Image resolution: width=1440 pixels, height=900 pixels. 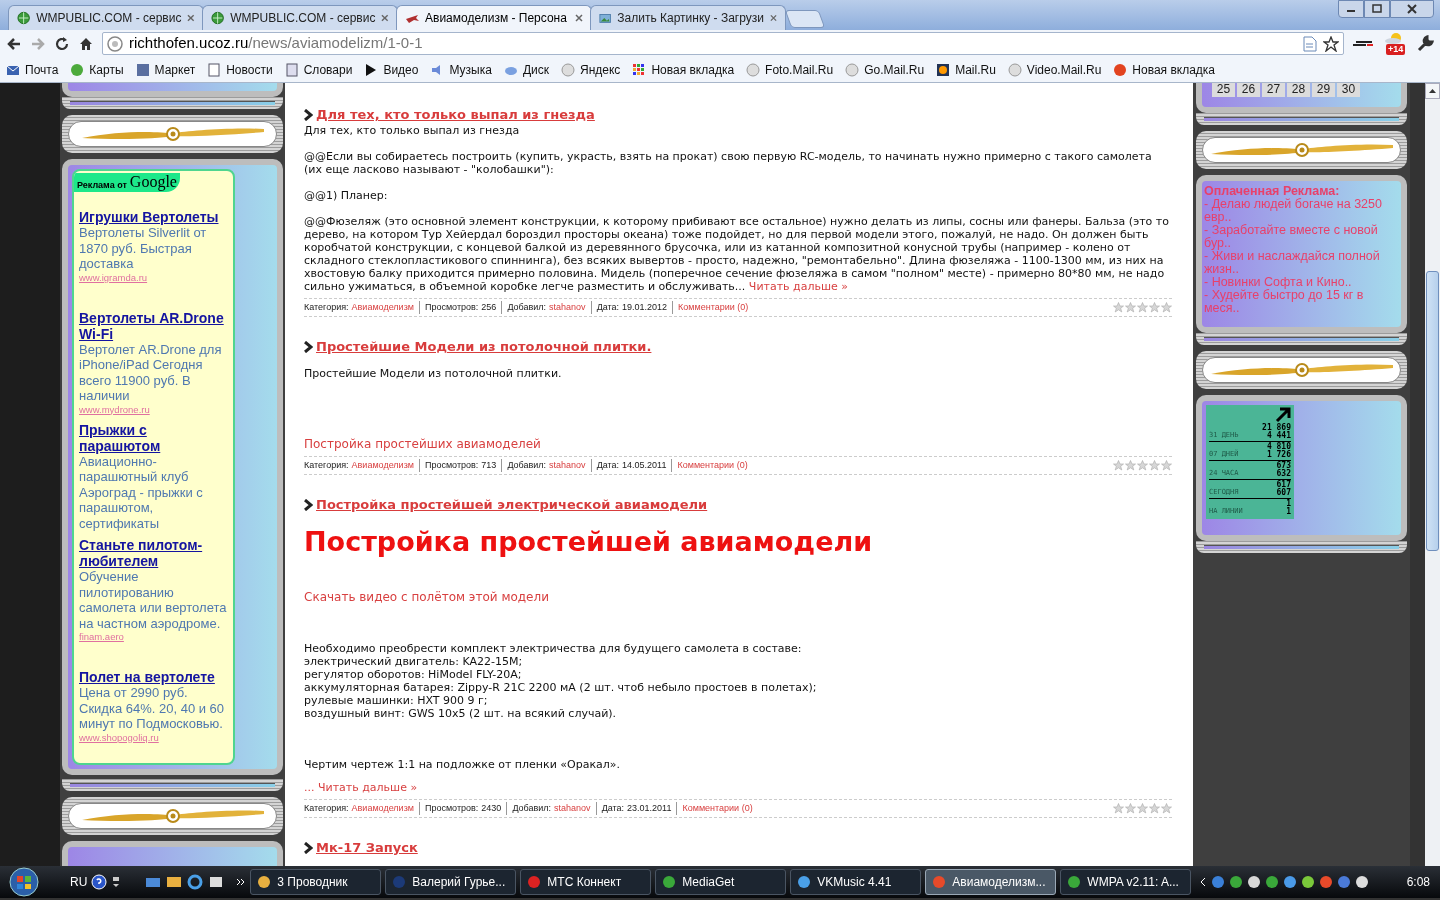 What do you see at coordinates (24, 882) in the screenshot?
I see `start-button` at bounding box center [24, 882].